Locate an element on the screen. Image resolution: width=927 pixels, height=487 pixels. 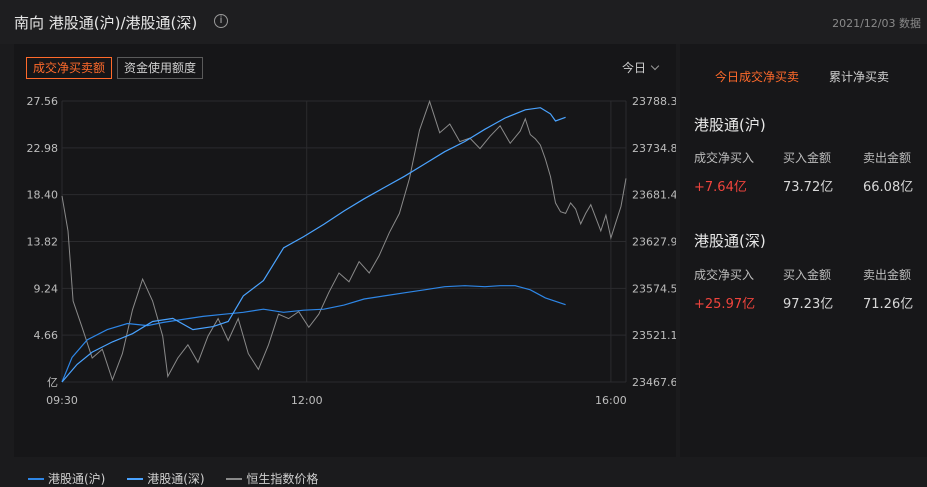
summary-tabs: 今日成交净买卖 累计净买卖 is located at coordinates (803, 78).